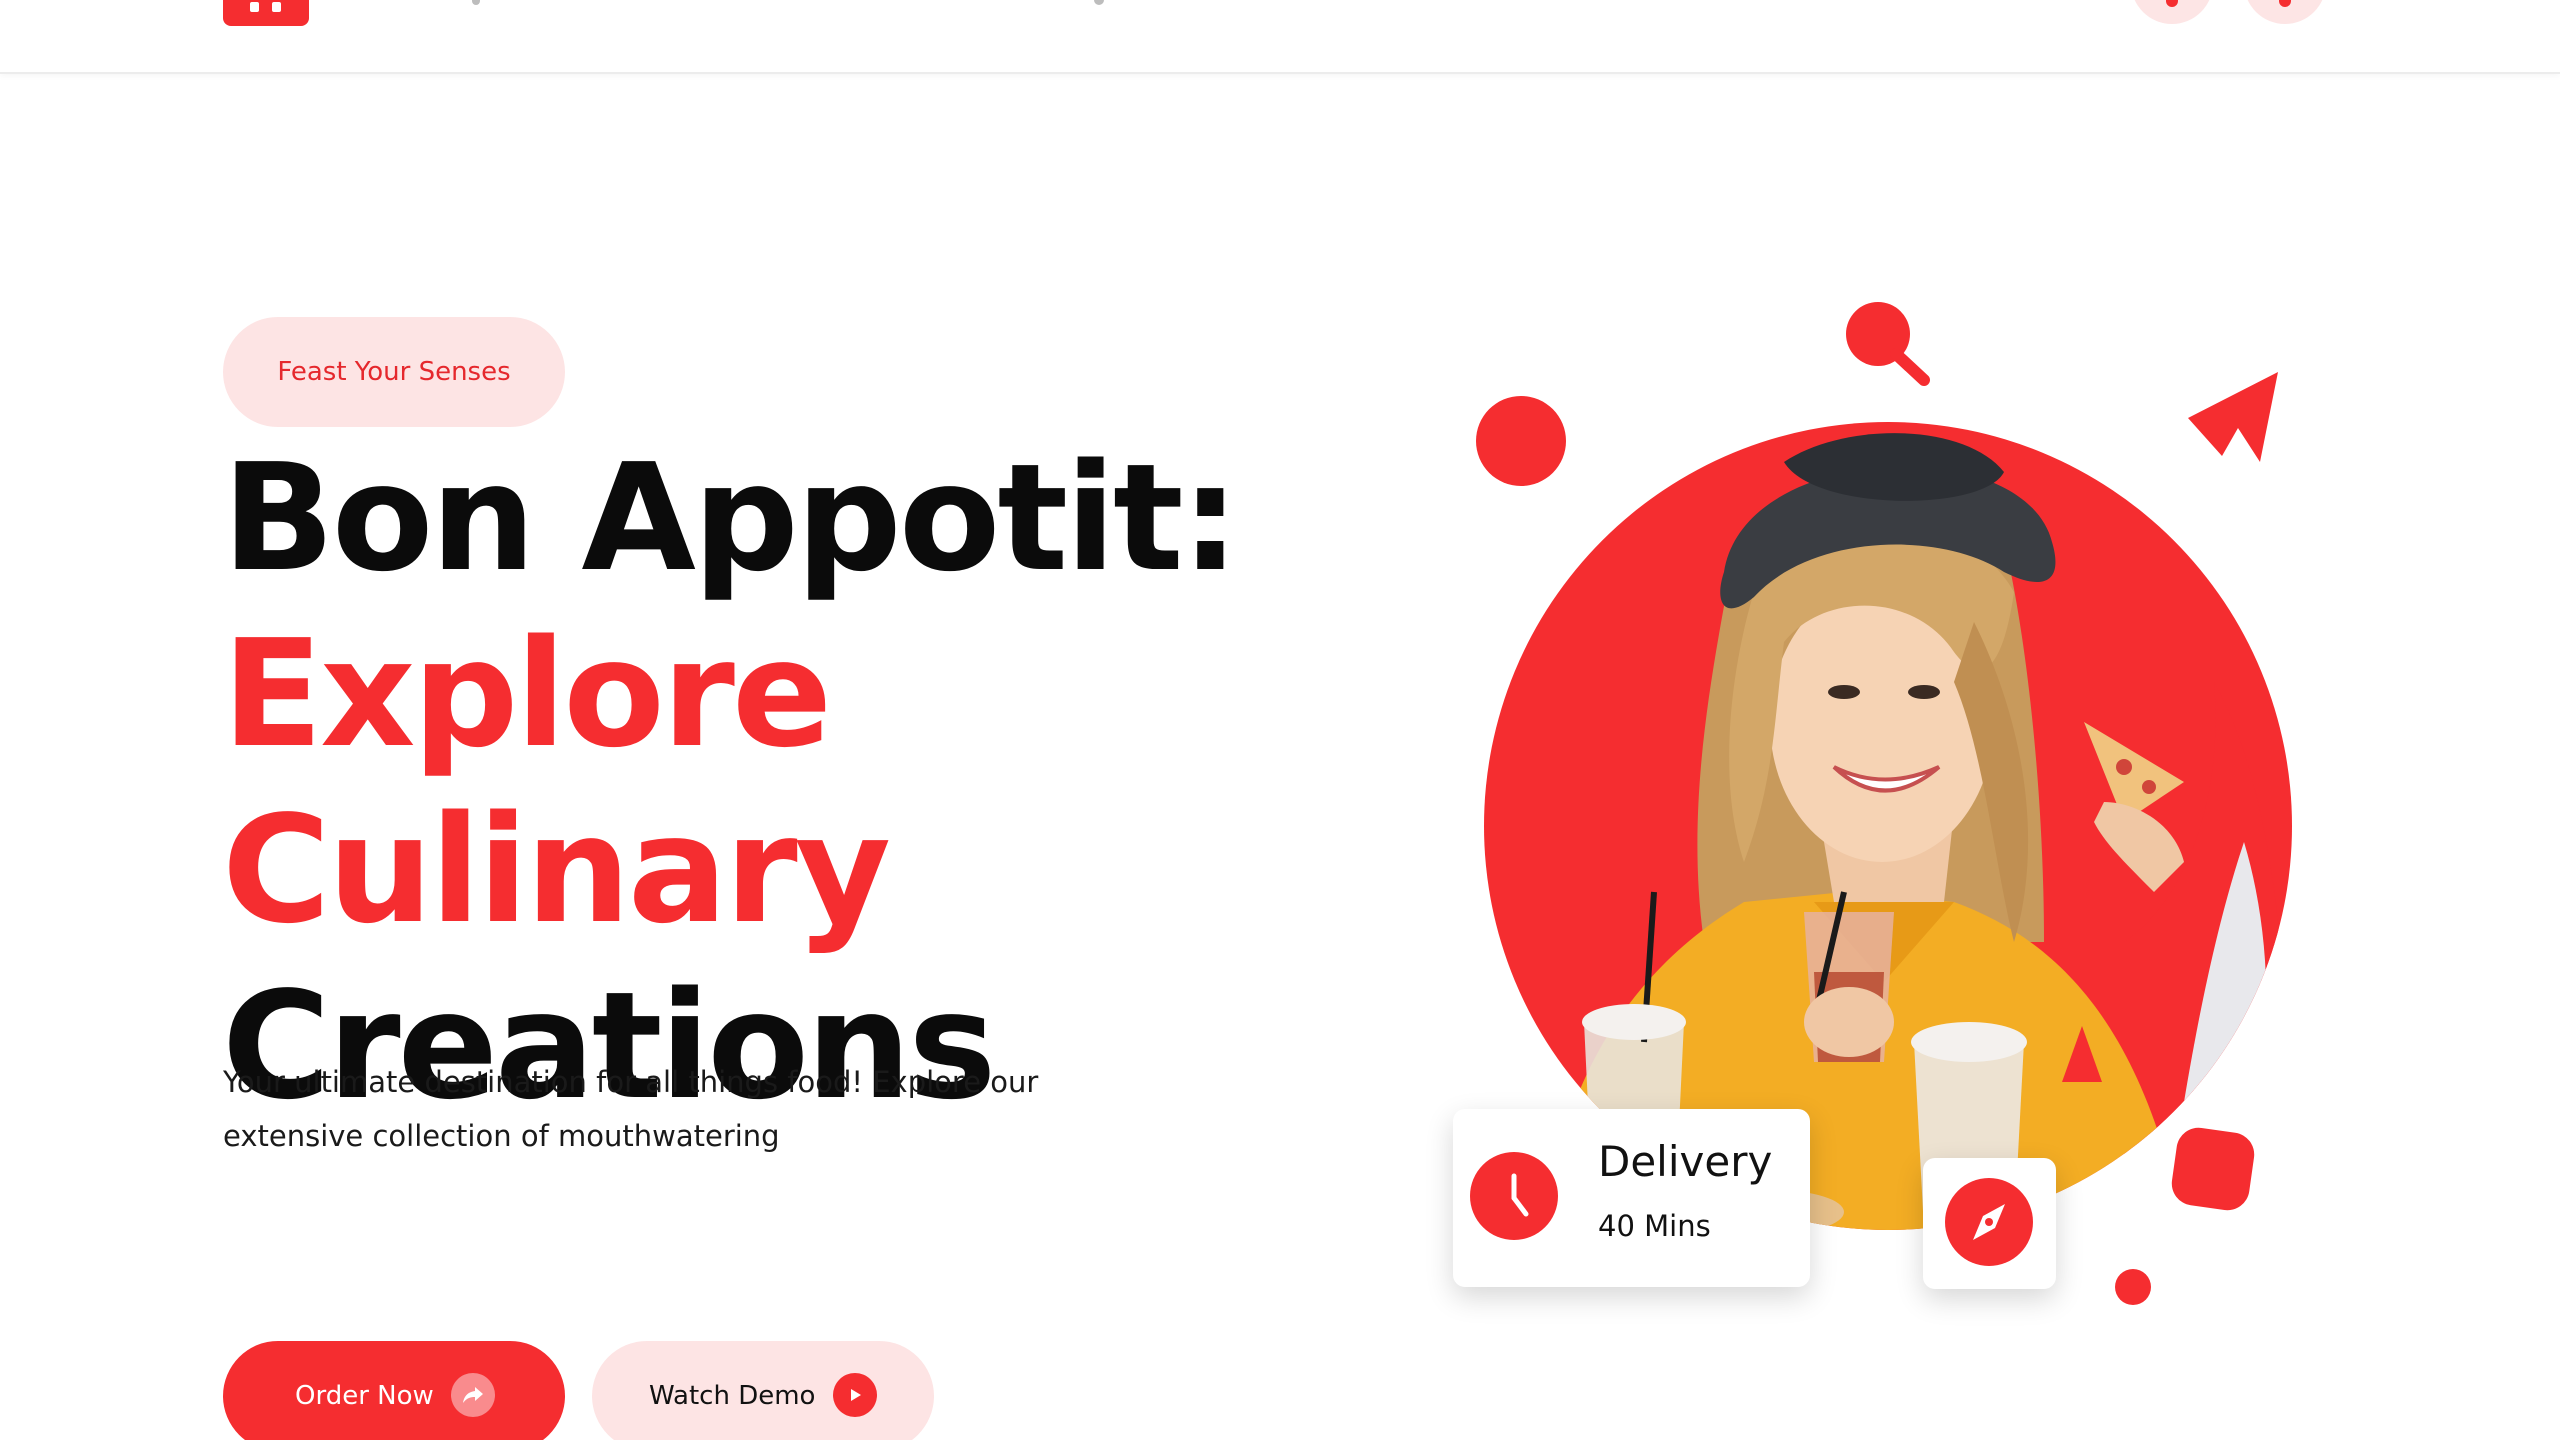 Image resolution: width=2560 pixels, height=1440 pixels. What do you see at coordinates (394, 372) in the screenshot?
I see `hero-badge: Feast Your Senses` at bounding box center [394, 372].